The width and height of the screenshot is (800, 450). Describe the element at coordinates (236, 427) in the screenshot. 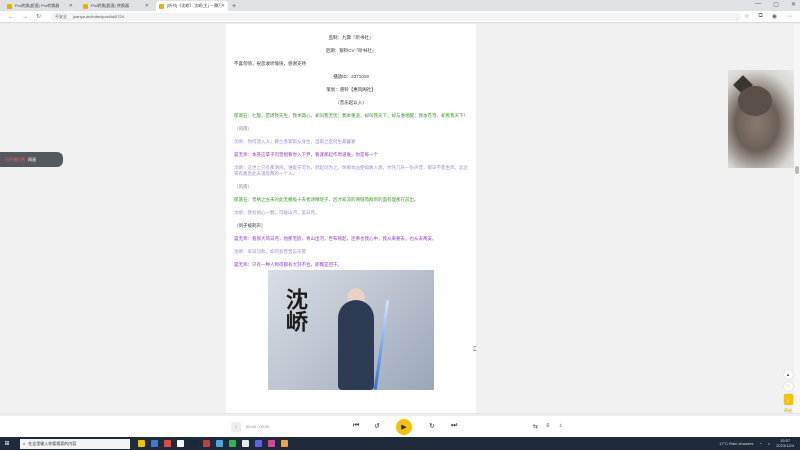

I see `track-cover-thumbnail: ♪` at that location.